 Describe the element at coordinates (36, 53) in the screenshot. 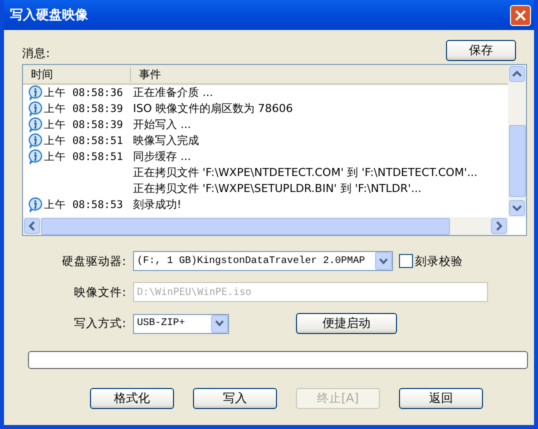

I see `messages-label: 消息:` at that location.